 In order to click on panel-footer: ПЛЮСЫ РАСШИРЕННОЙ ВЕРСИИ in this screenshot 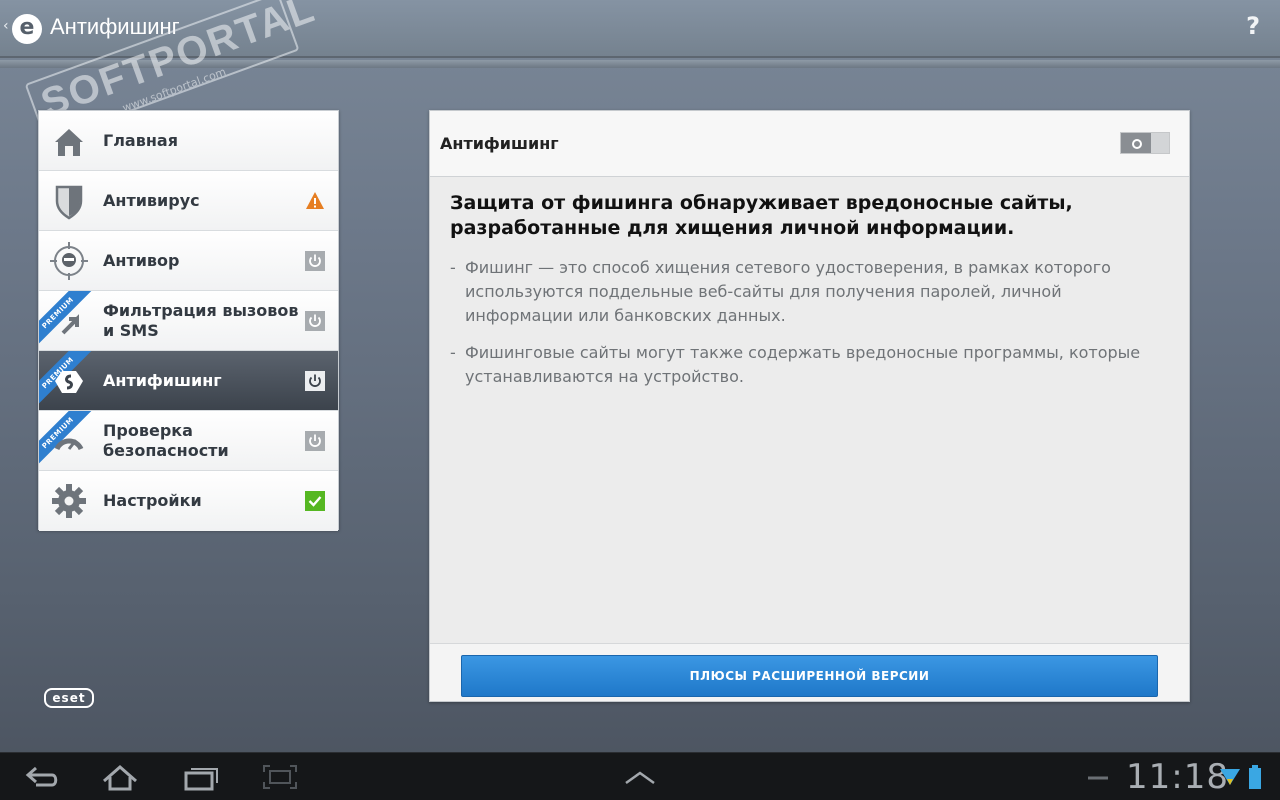, I will do `click(809, 672)`.